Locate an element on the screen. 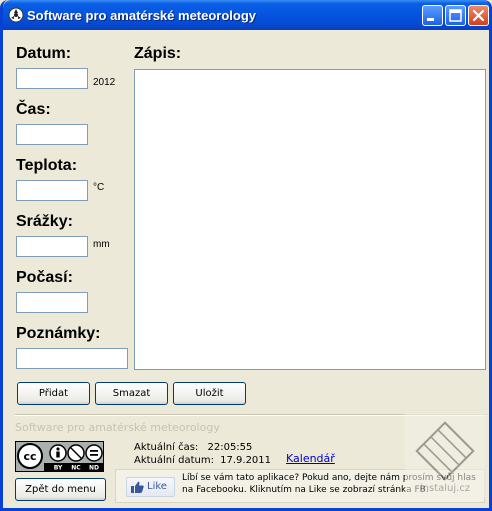 The width and height of the screenshot is (492, 511). back-to-menu-button: Zpět do menu is located at coordinates (60, 489).